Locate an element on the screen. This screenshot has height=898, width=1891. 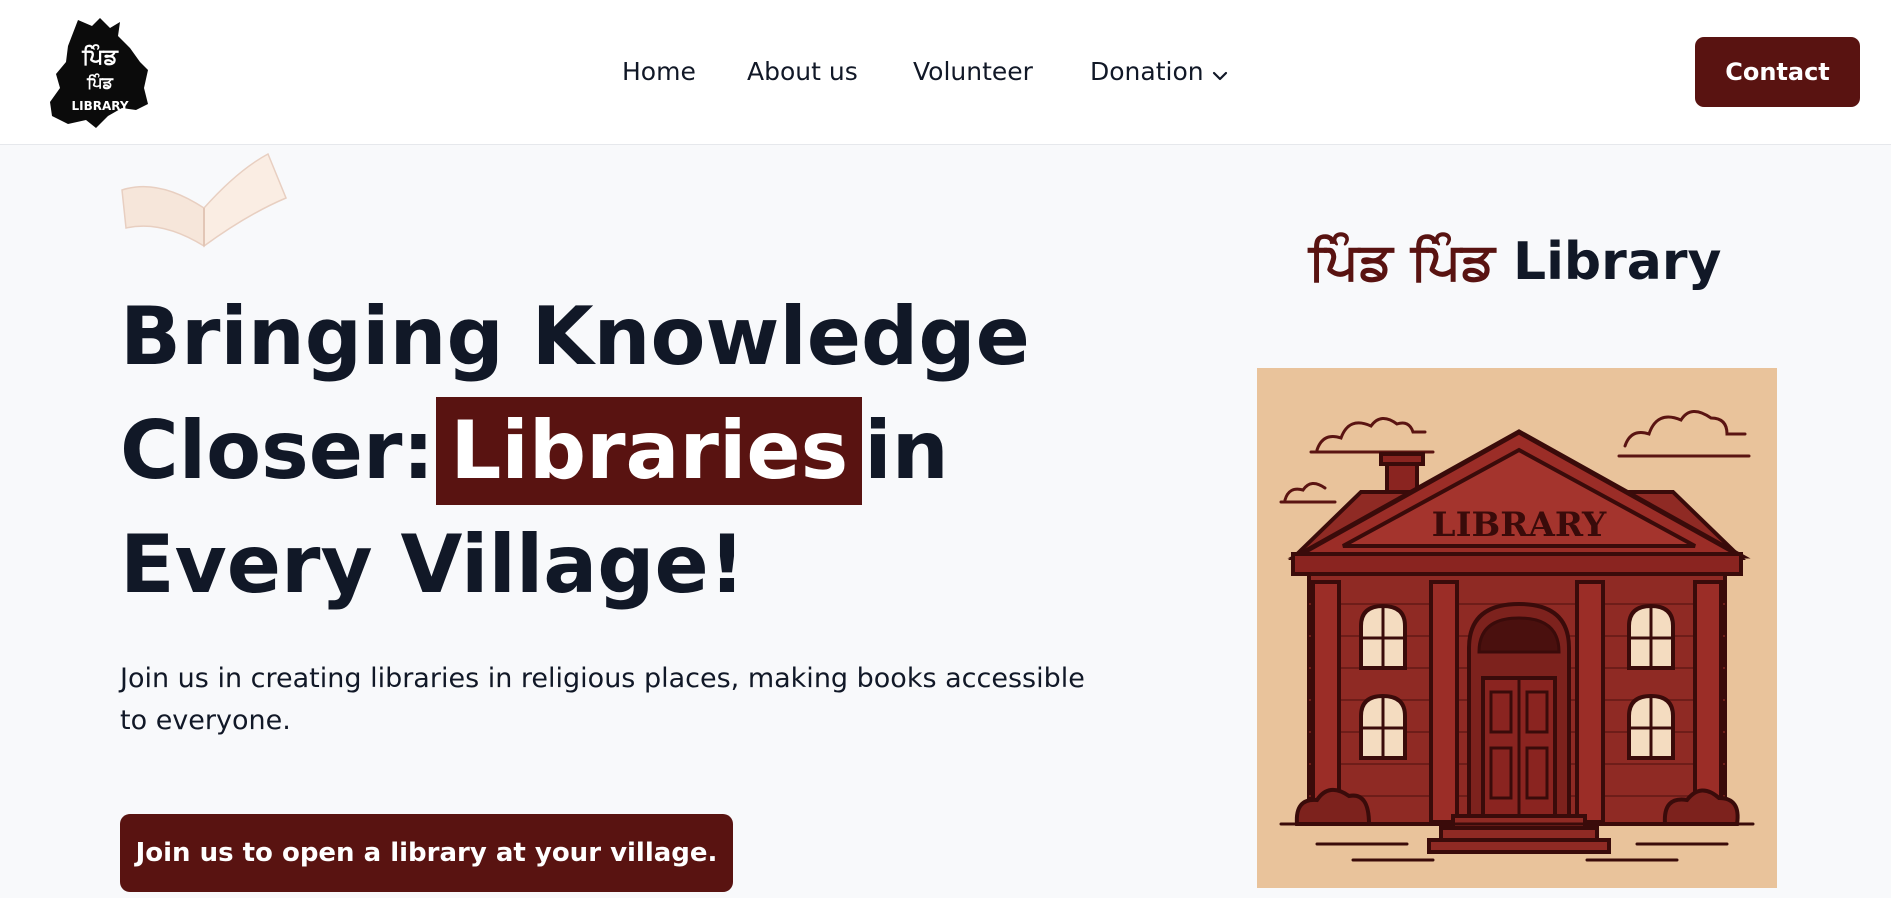
headline-closer: Closer: is located at coordinates (277, 450).